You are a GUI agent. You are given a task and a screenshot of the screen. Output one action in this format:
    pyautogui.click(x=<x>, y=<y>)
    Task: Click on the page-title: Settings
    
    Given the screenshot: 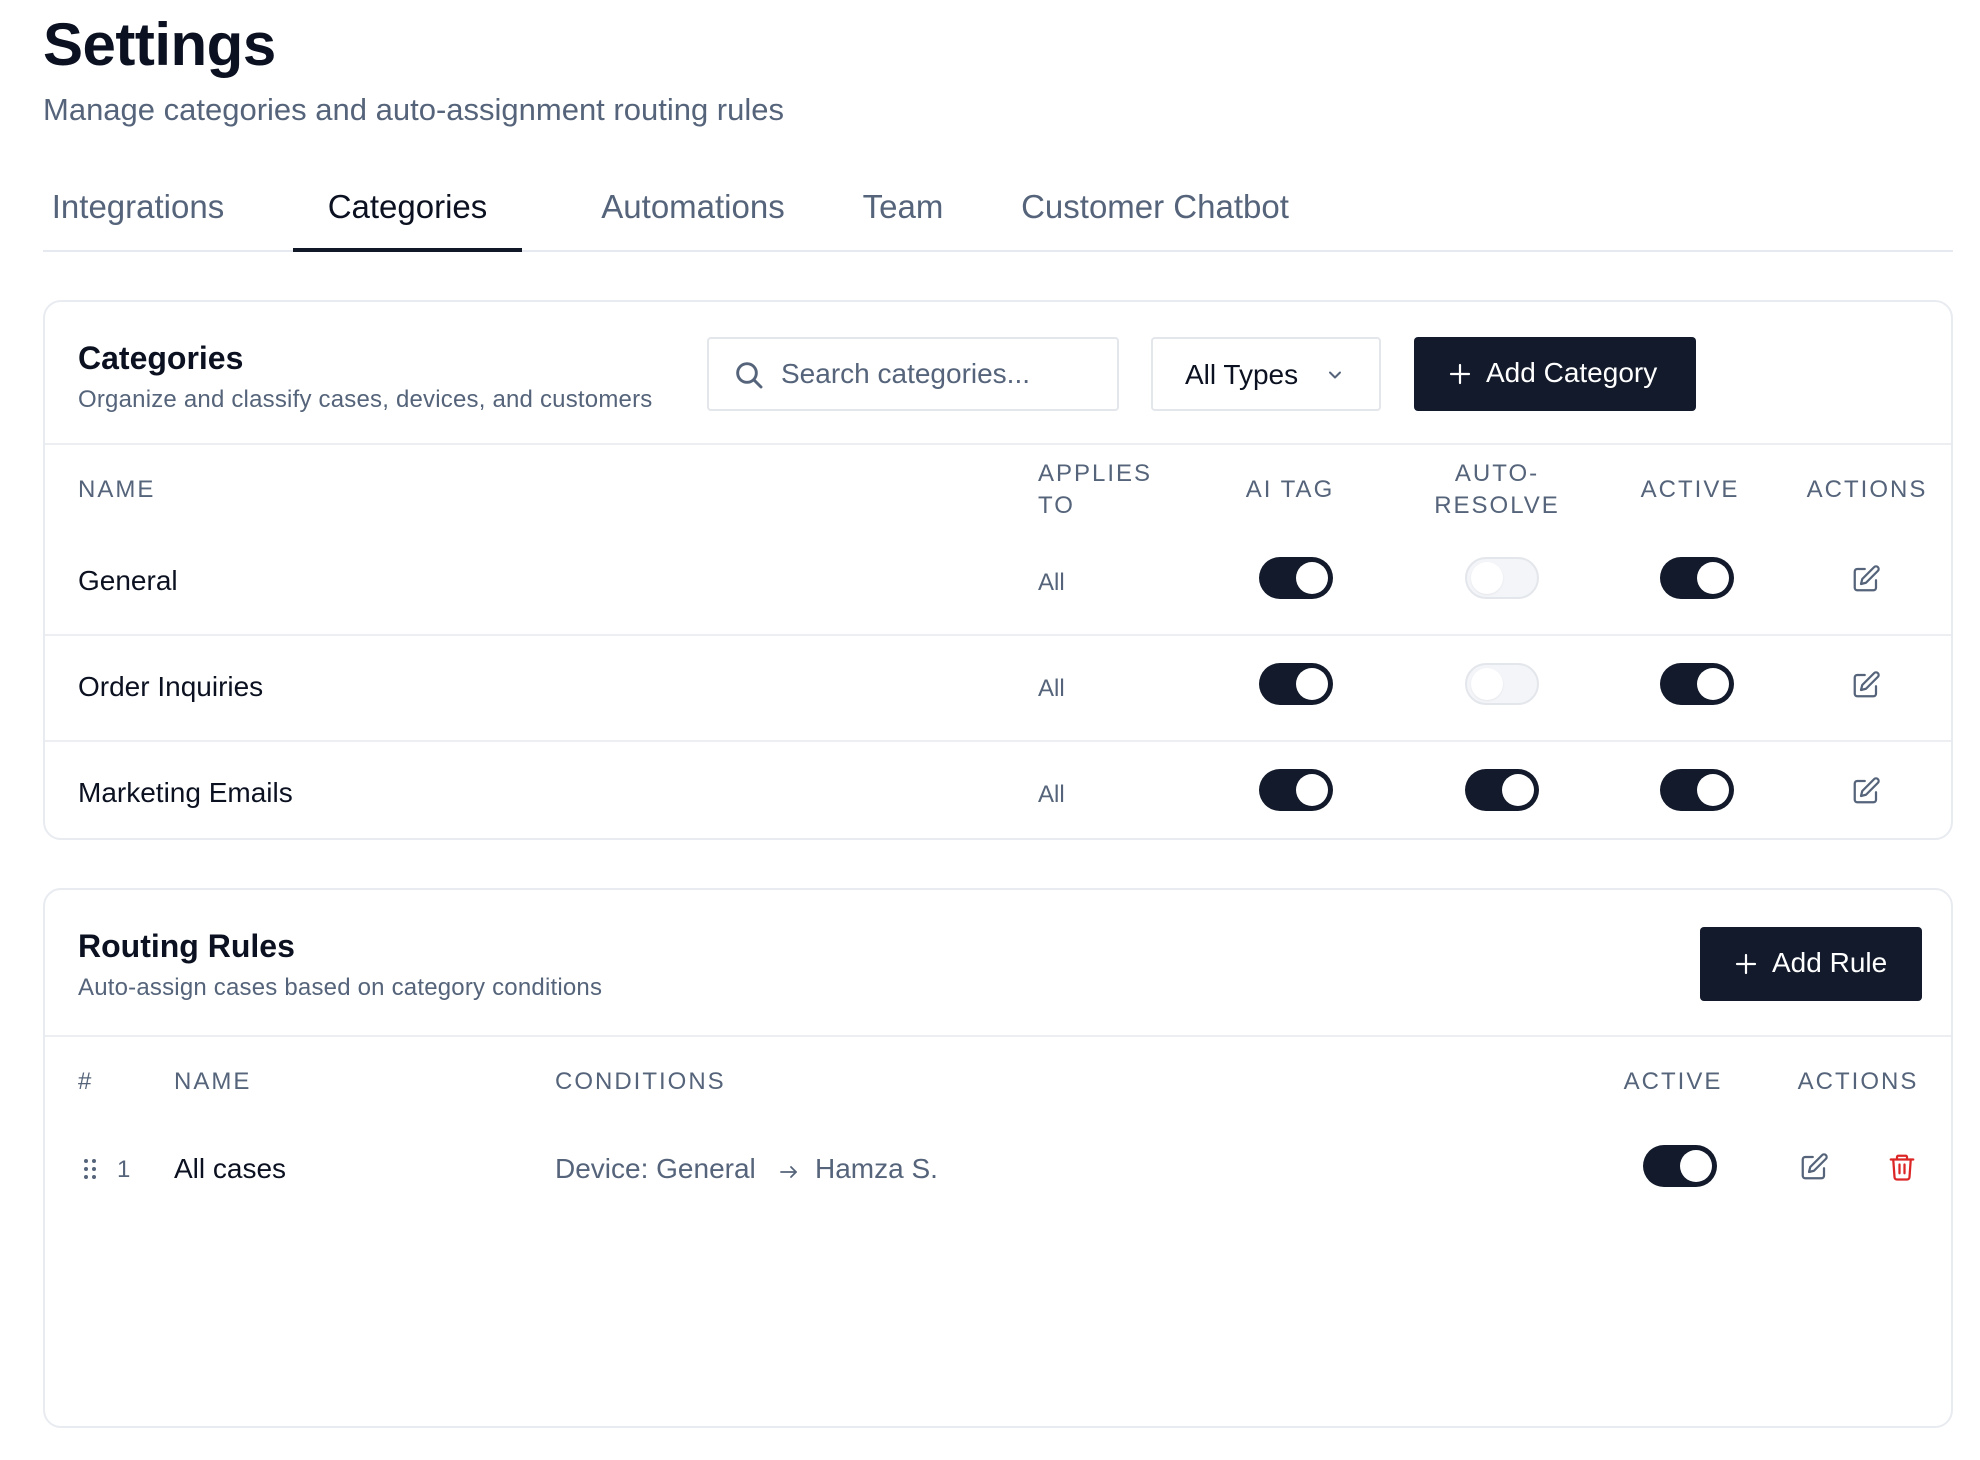 What is the action you would take?
    pyautogui.click(x=159, y=44)
    